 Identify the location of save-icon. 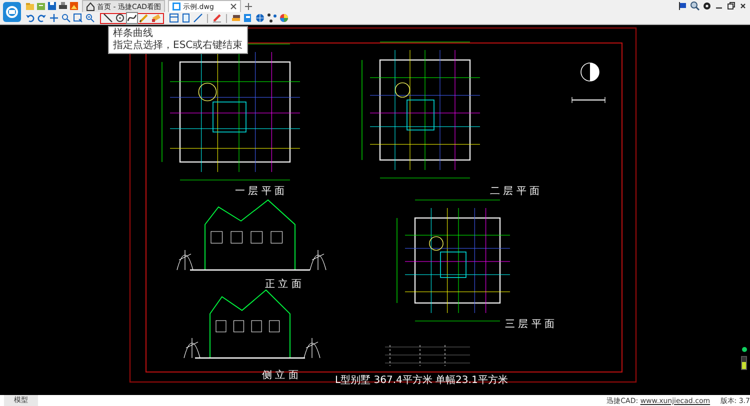
(52, 6).